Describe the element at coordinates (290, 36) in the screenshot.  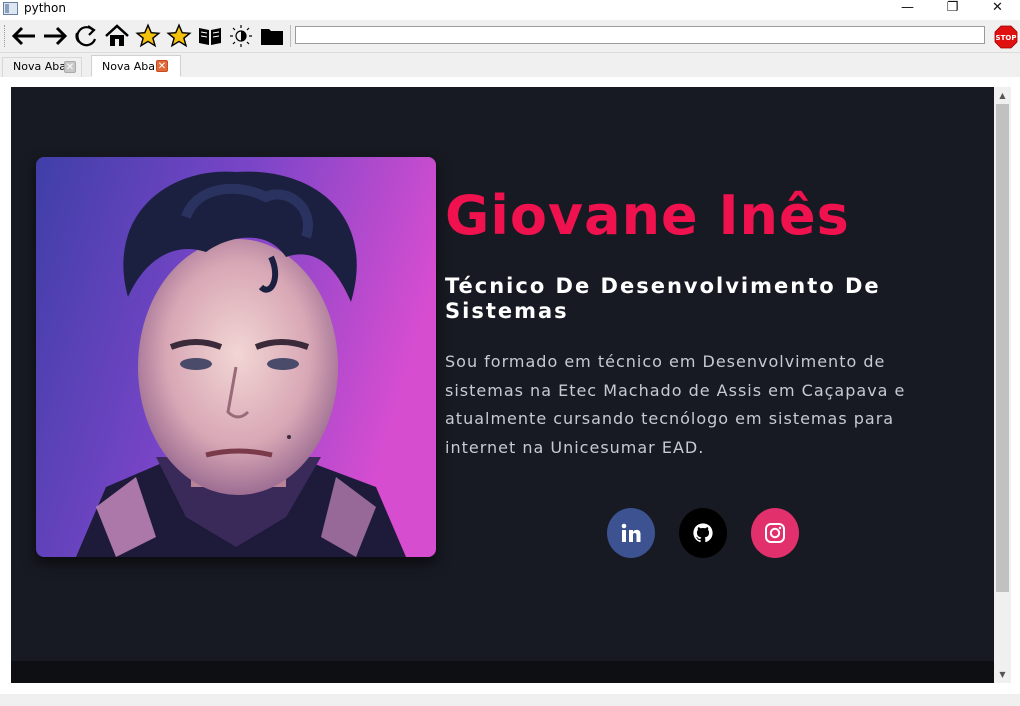
I see `toolbar-separator` at that location.